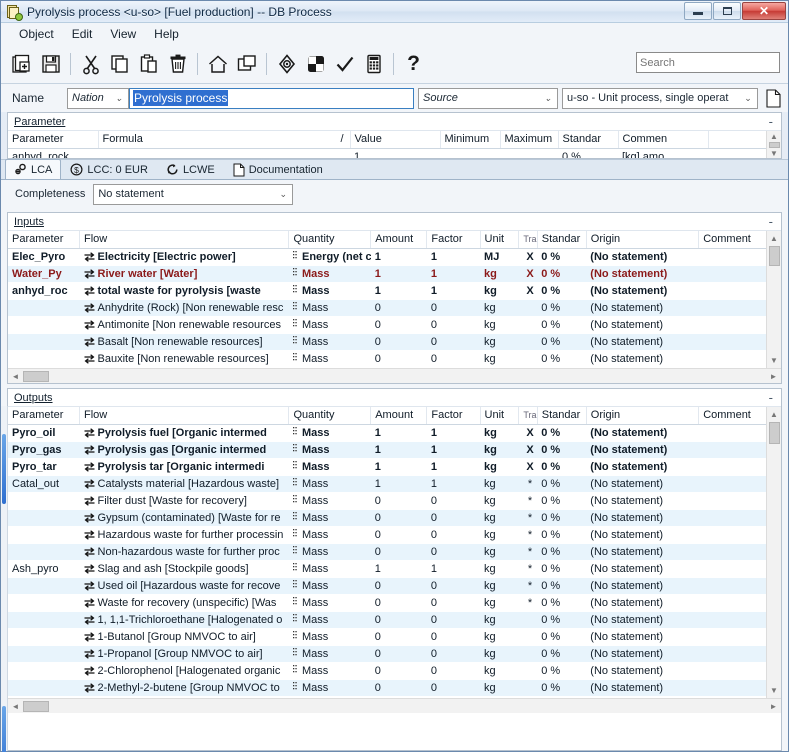  Describe the element at coordinates (764, 11) in the screenshot. I see `close-button: ✕` at that location.